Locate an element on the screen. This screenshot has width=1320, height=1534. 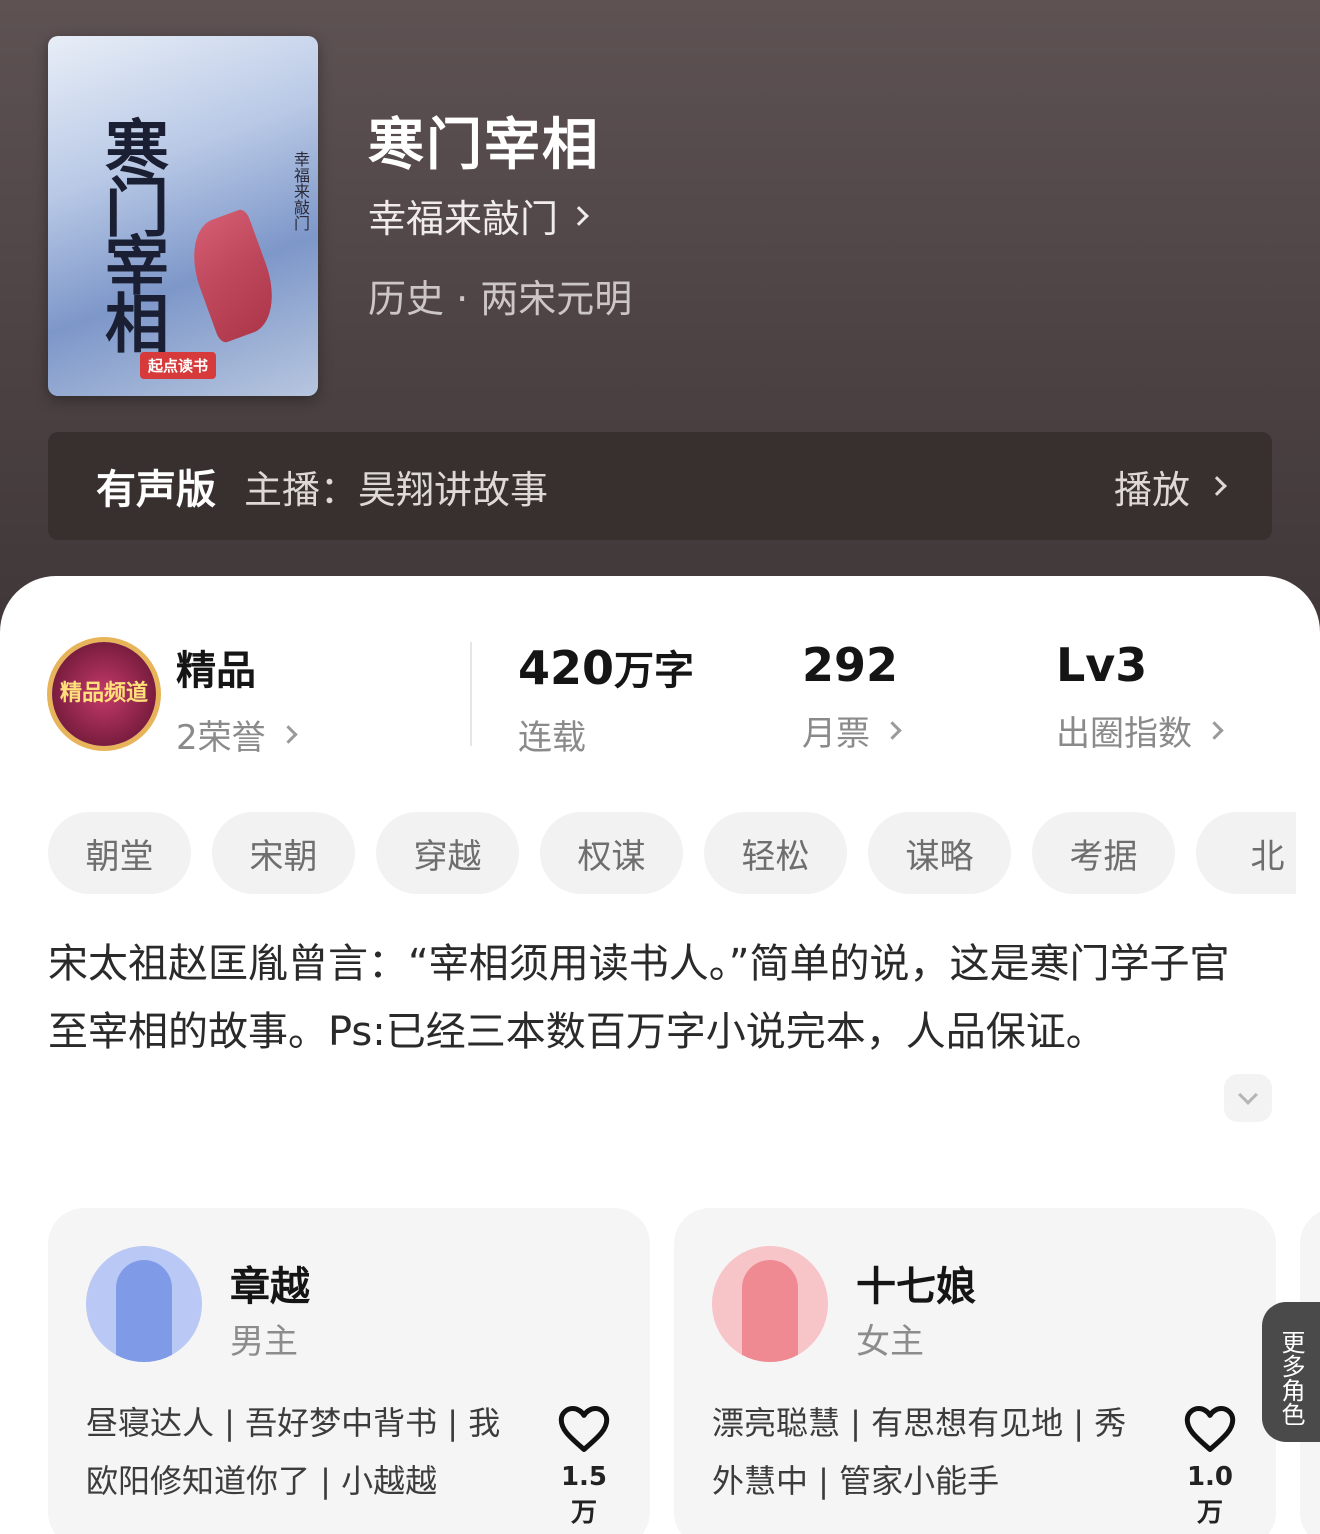
monthly-votes-label: 月票 is located at coordinates (836, 734).